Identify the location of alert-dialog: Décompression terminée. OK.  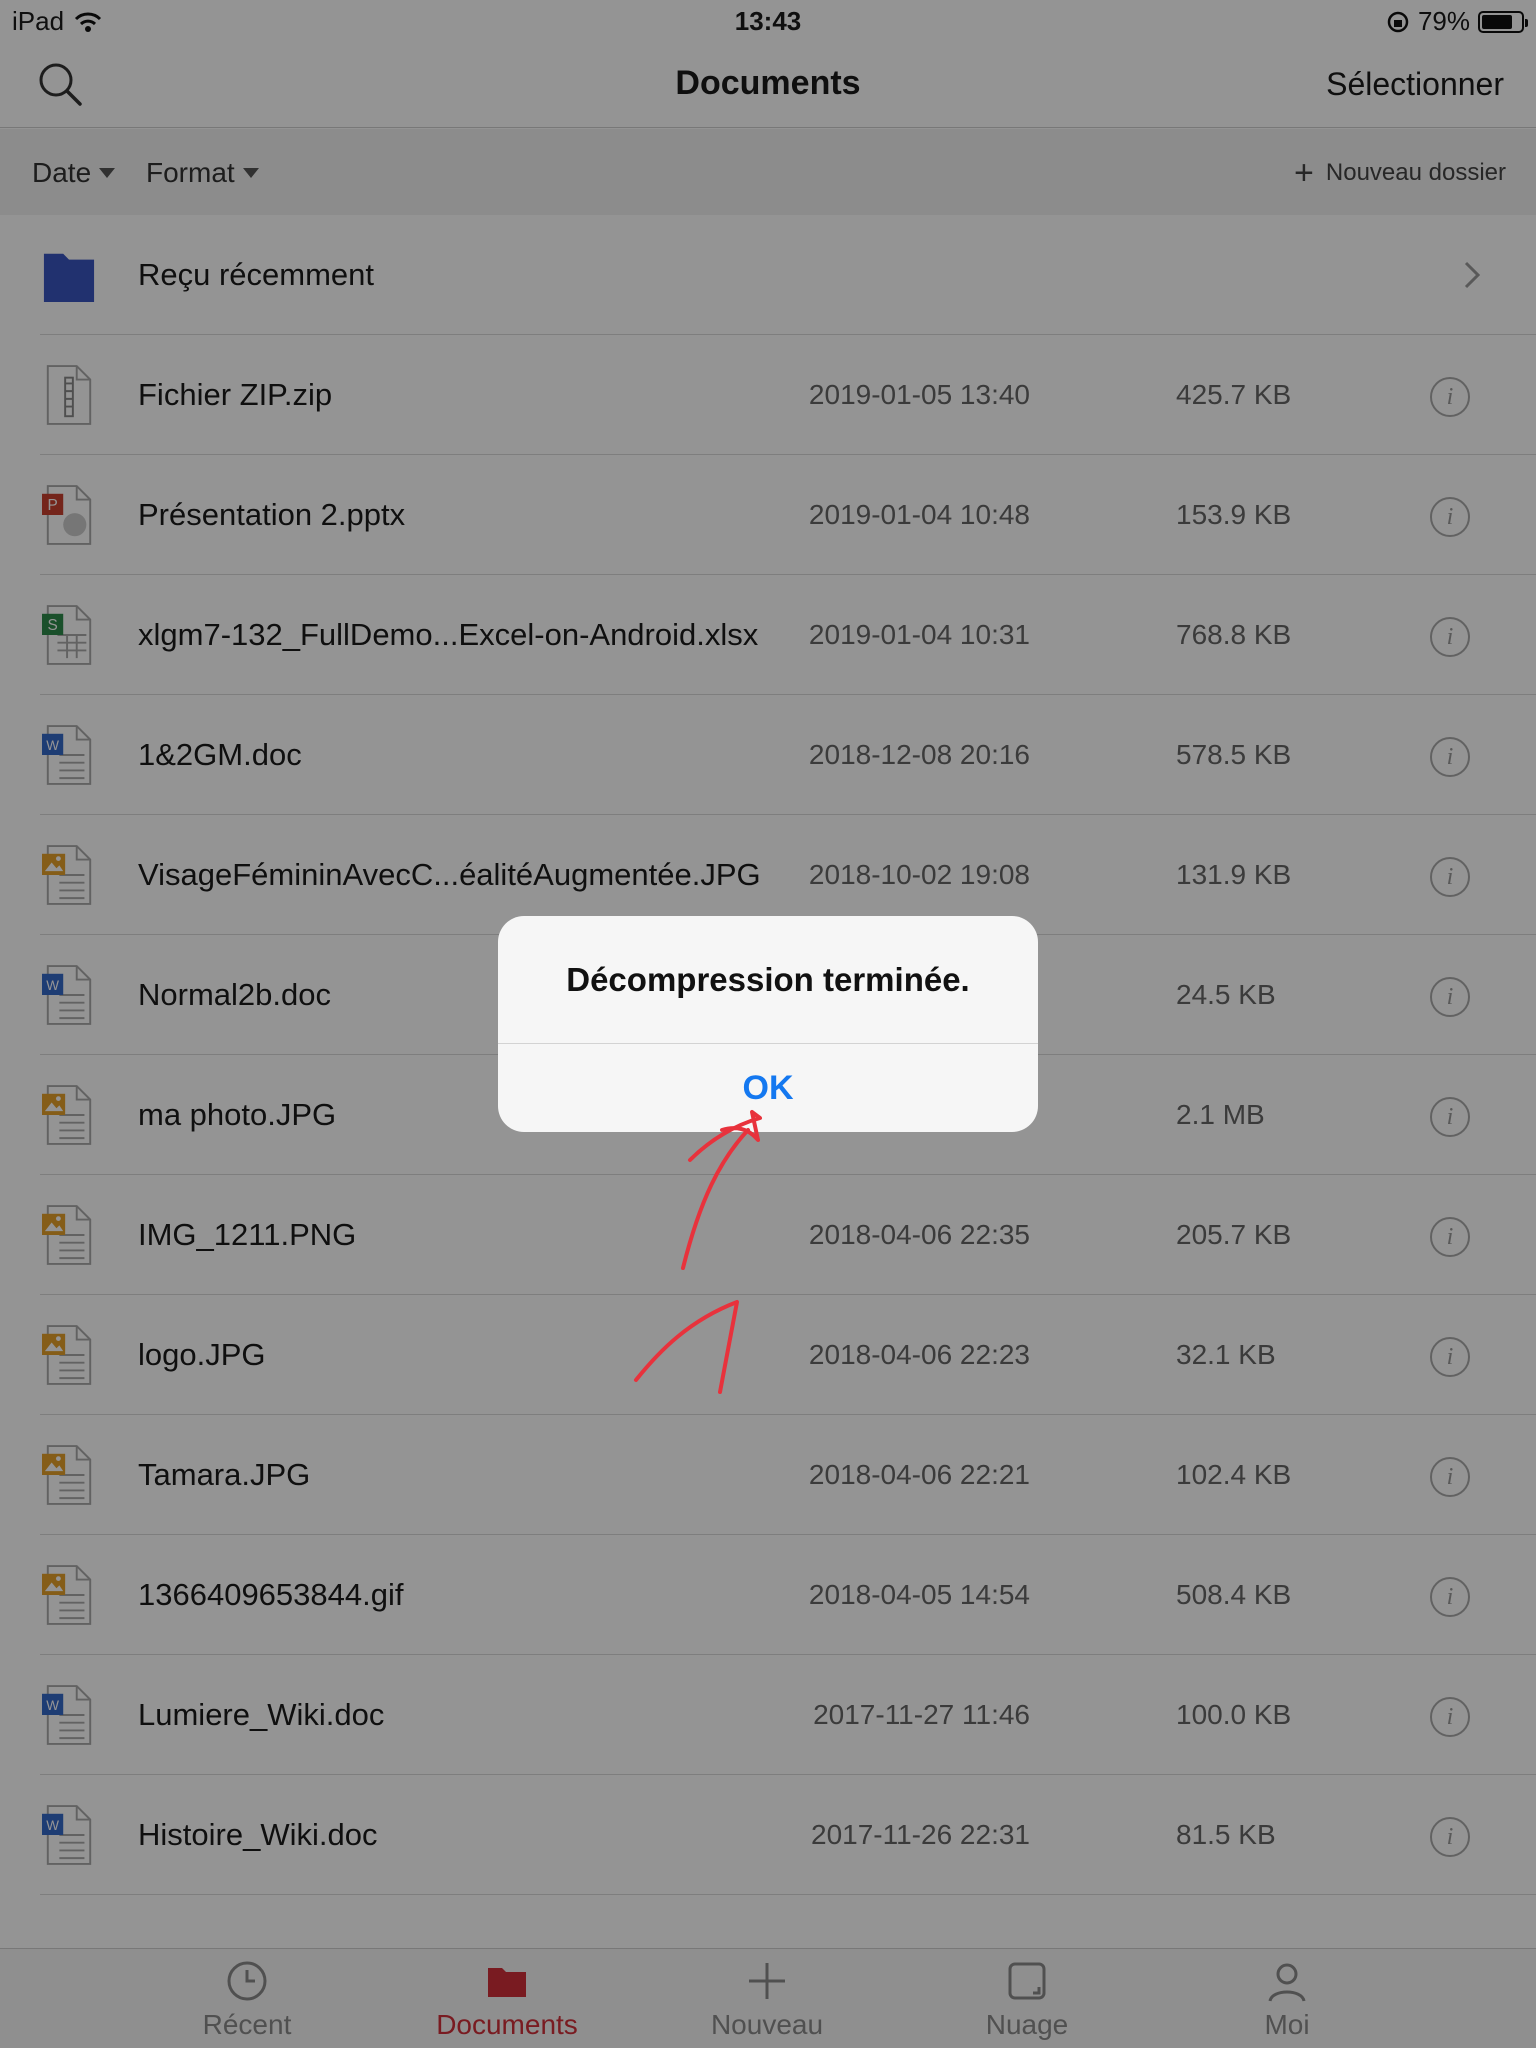
(768, 1024).